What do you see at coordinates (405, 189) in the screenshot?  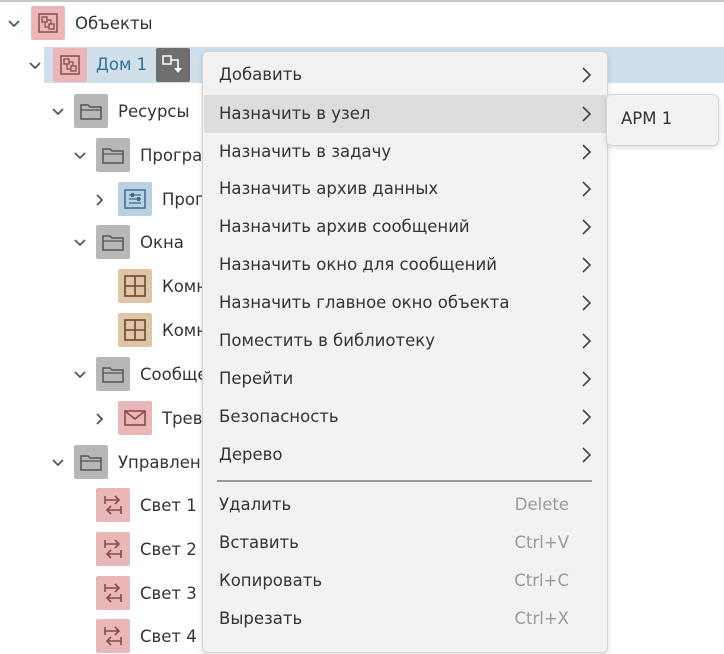 I see `menu-item-assign-data-archive: Назначить архив данных` at bounding box center [405, 189].